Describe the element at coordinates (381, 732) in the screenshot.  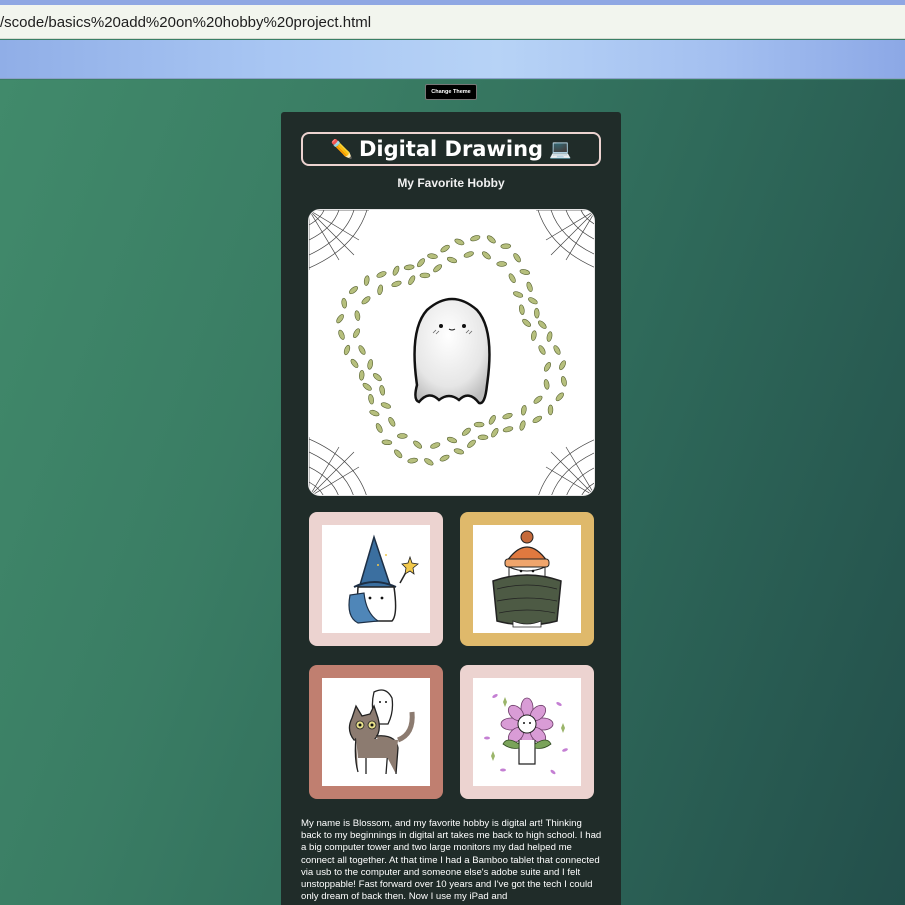
I see `cat-ghost-image` at that location.